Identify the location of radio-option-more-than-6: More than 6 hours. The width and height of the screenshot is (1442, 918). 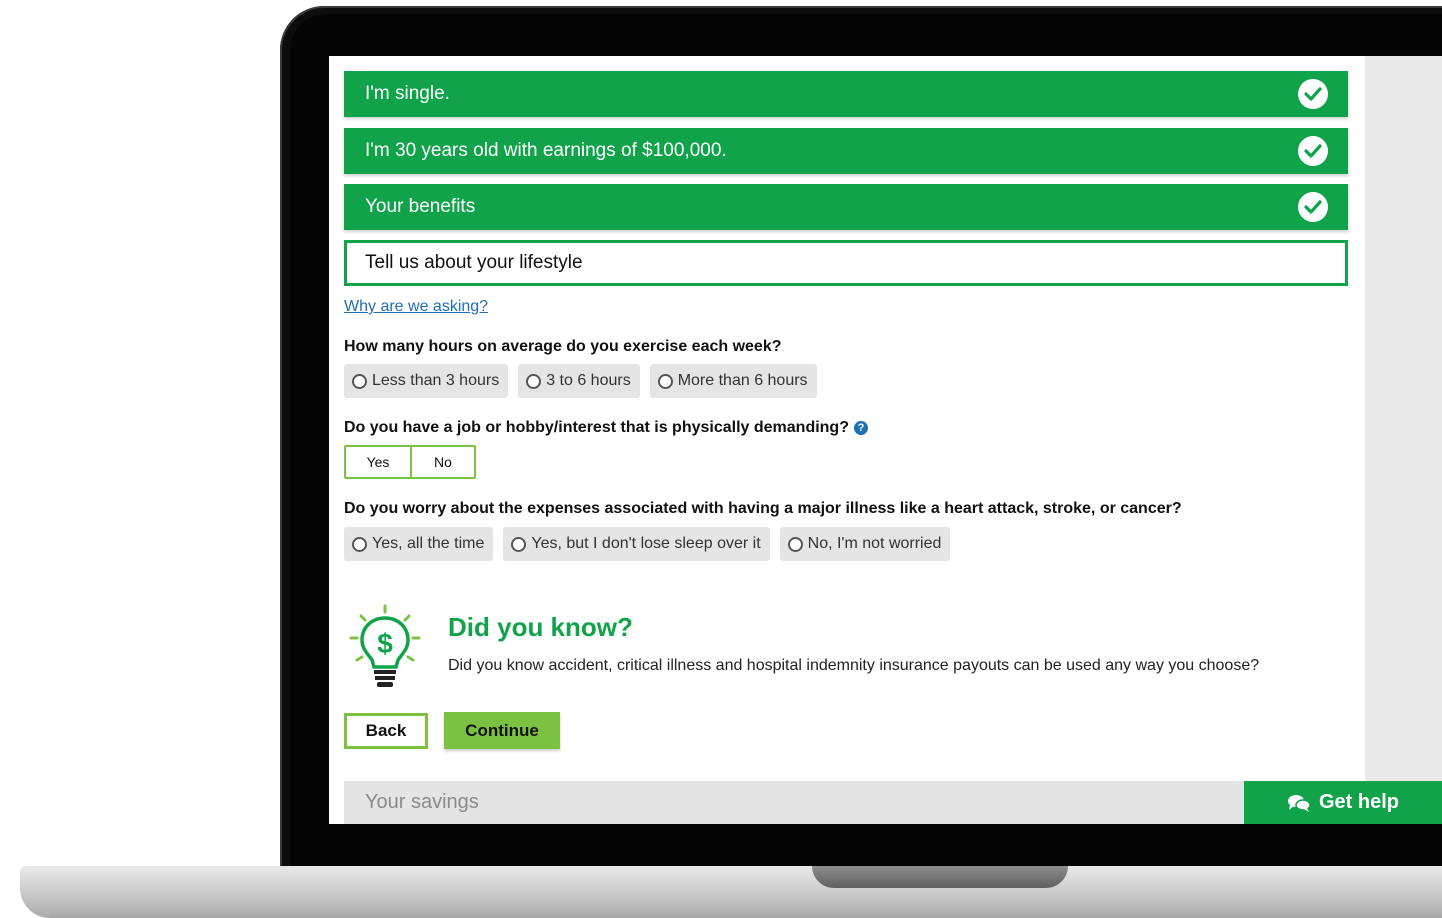
(733, 381).